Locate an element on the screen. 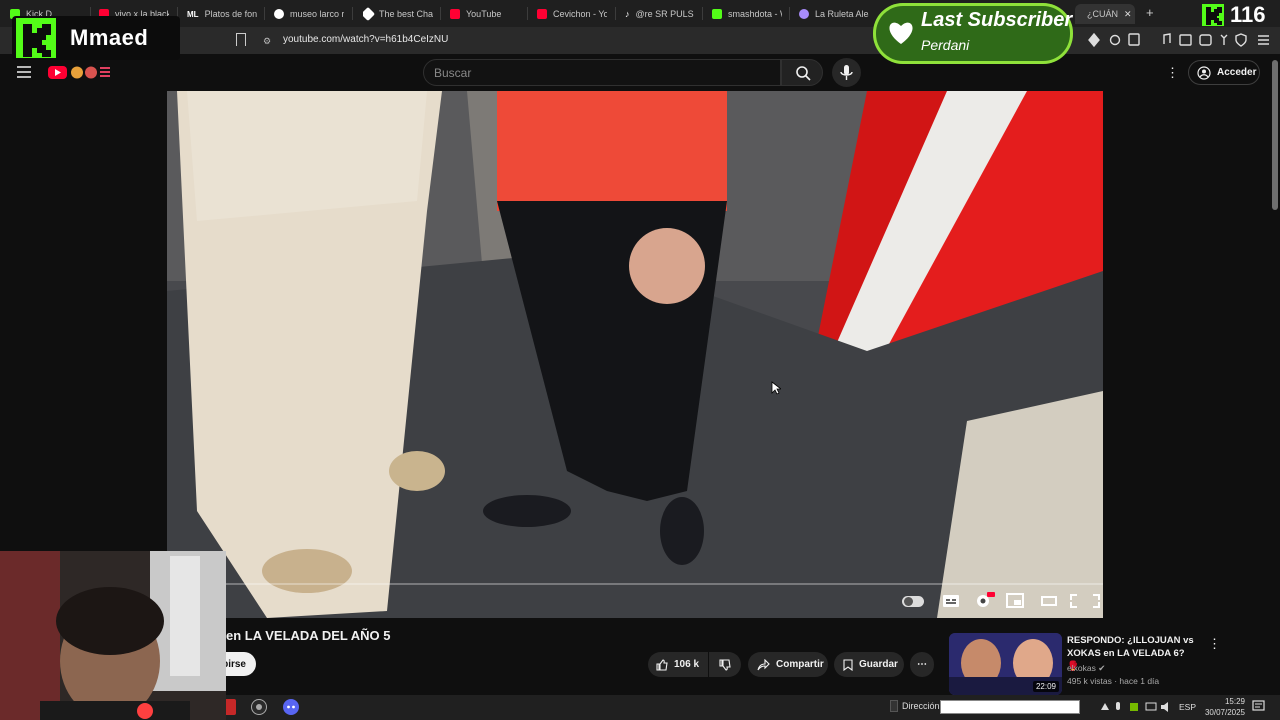 This screenshot has width=1280, height=720. mouse-cursor-icon is located at coordinates (776, 388).